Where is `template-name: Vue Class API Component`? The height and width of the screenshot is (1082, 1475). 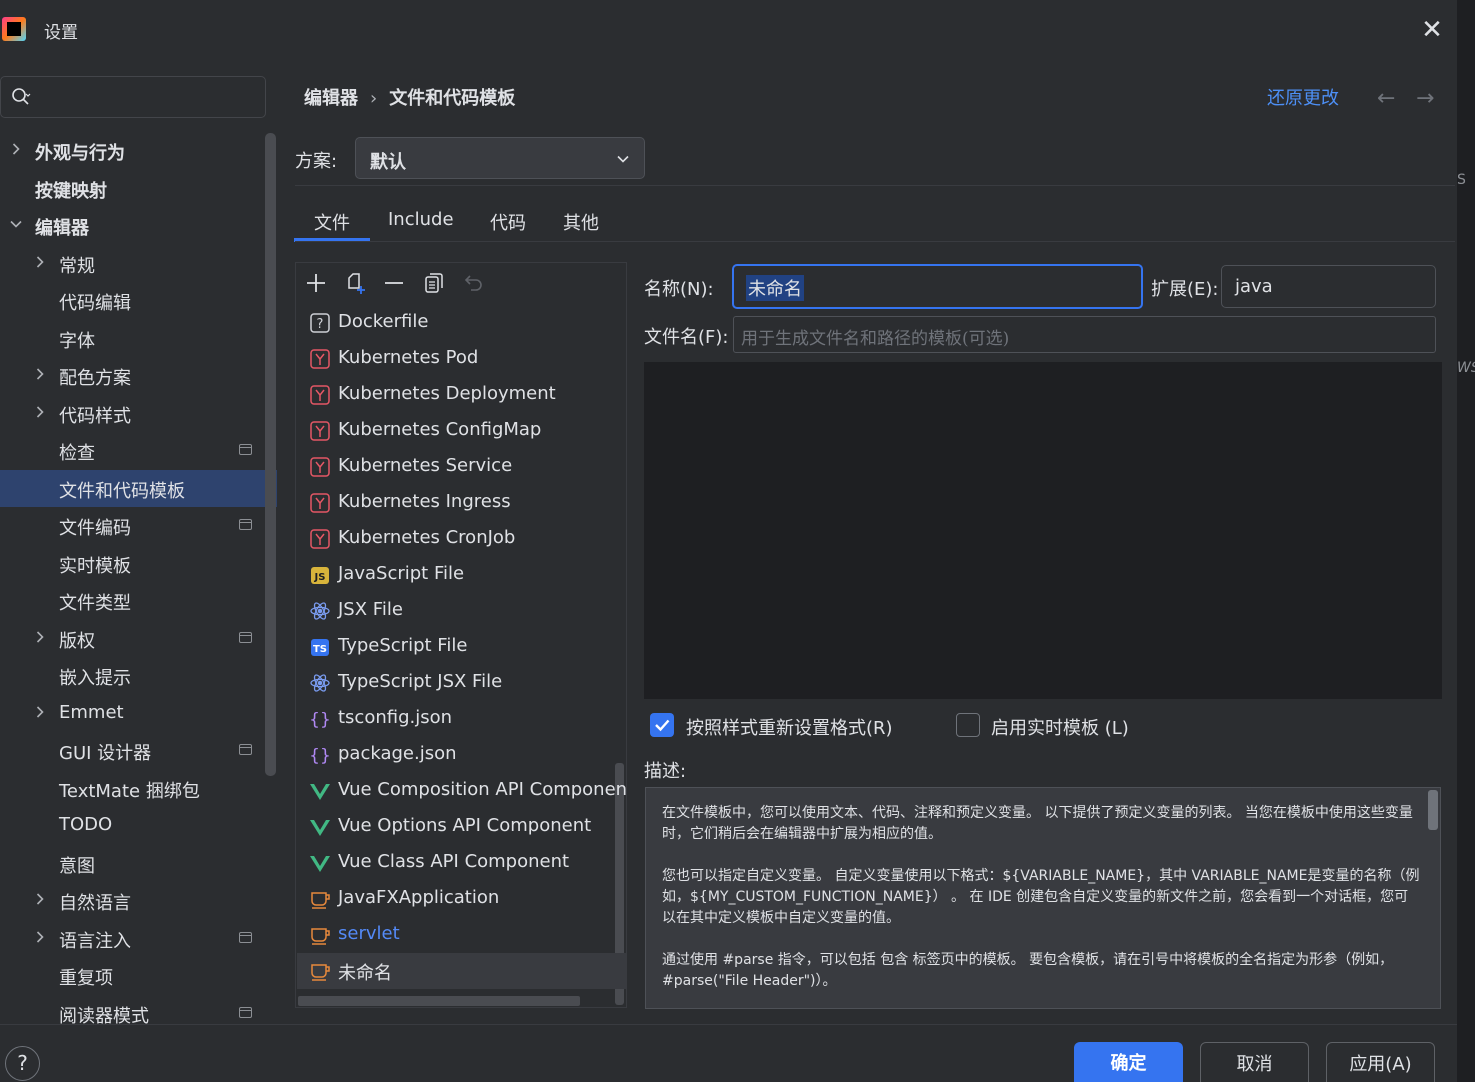 template-name: Vue Class API Component is located at coordinates (454, 861).